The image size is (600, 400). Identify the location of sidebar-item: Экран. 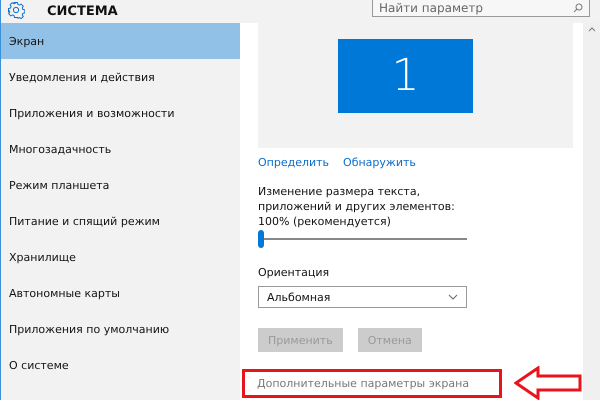
(120, 41).